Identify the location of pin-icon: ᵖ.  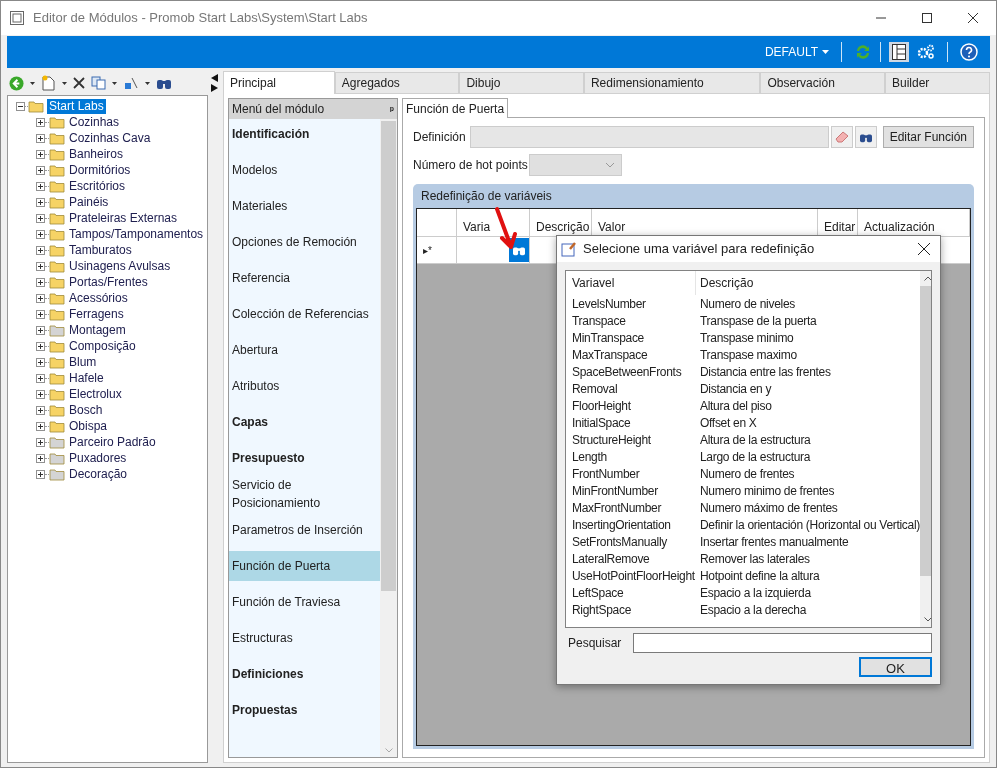
(392, 109).